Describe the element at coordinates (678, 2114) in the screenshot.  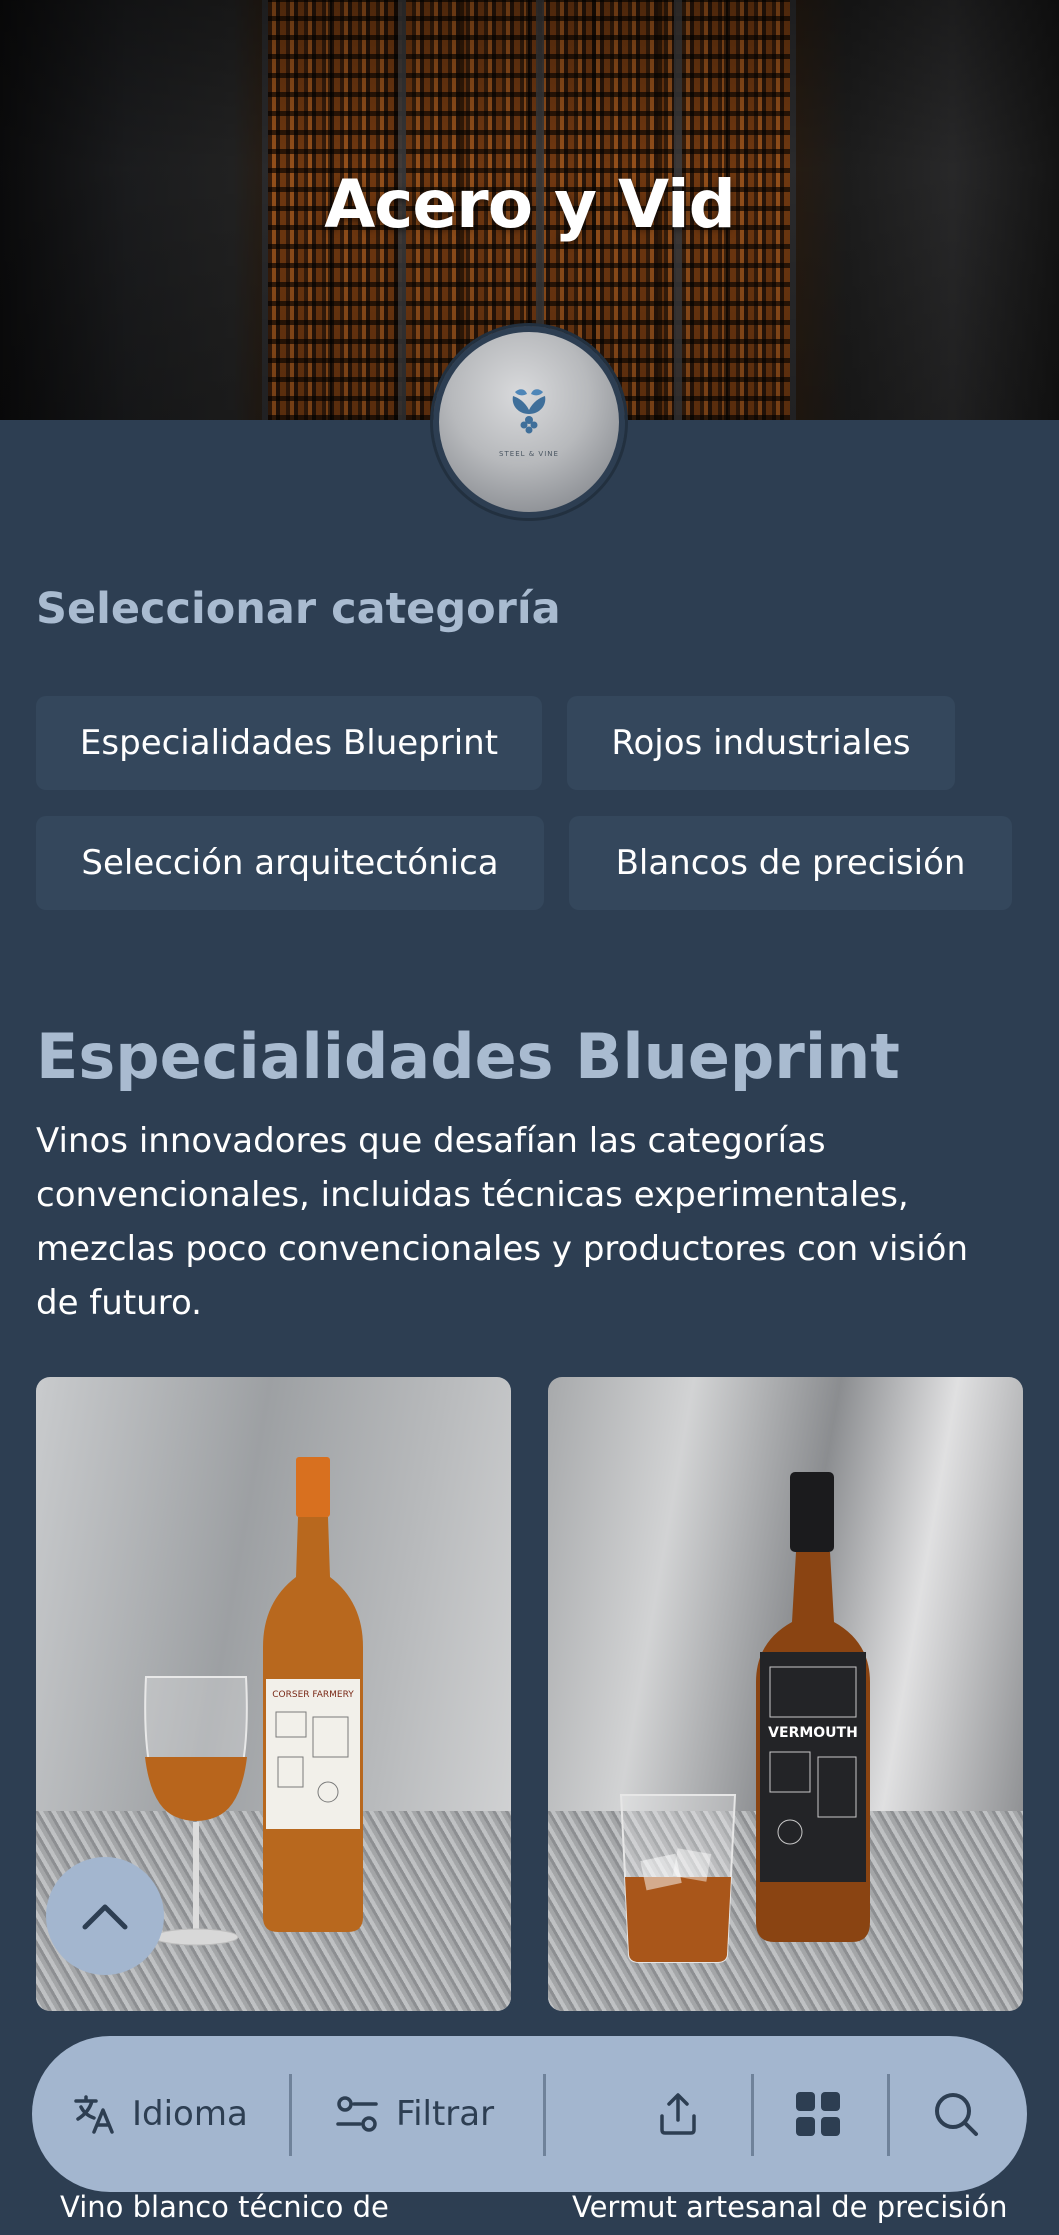
I see `share-icon` at that location.